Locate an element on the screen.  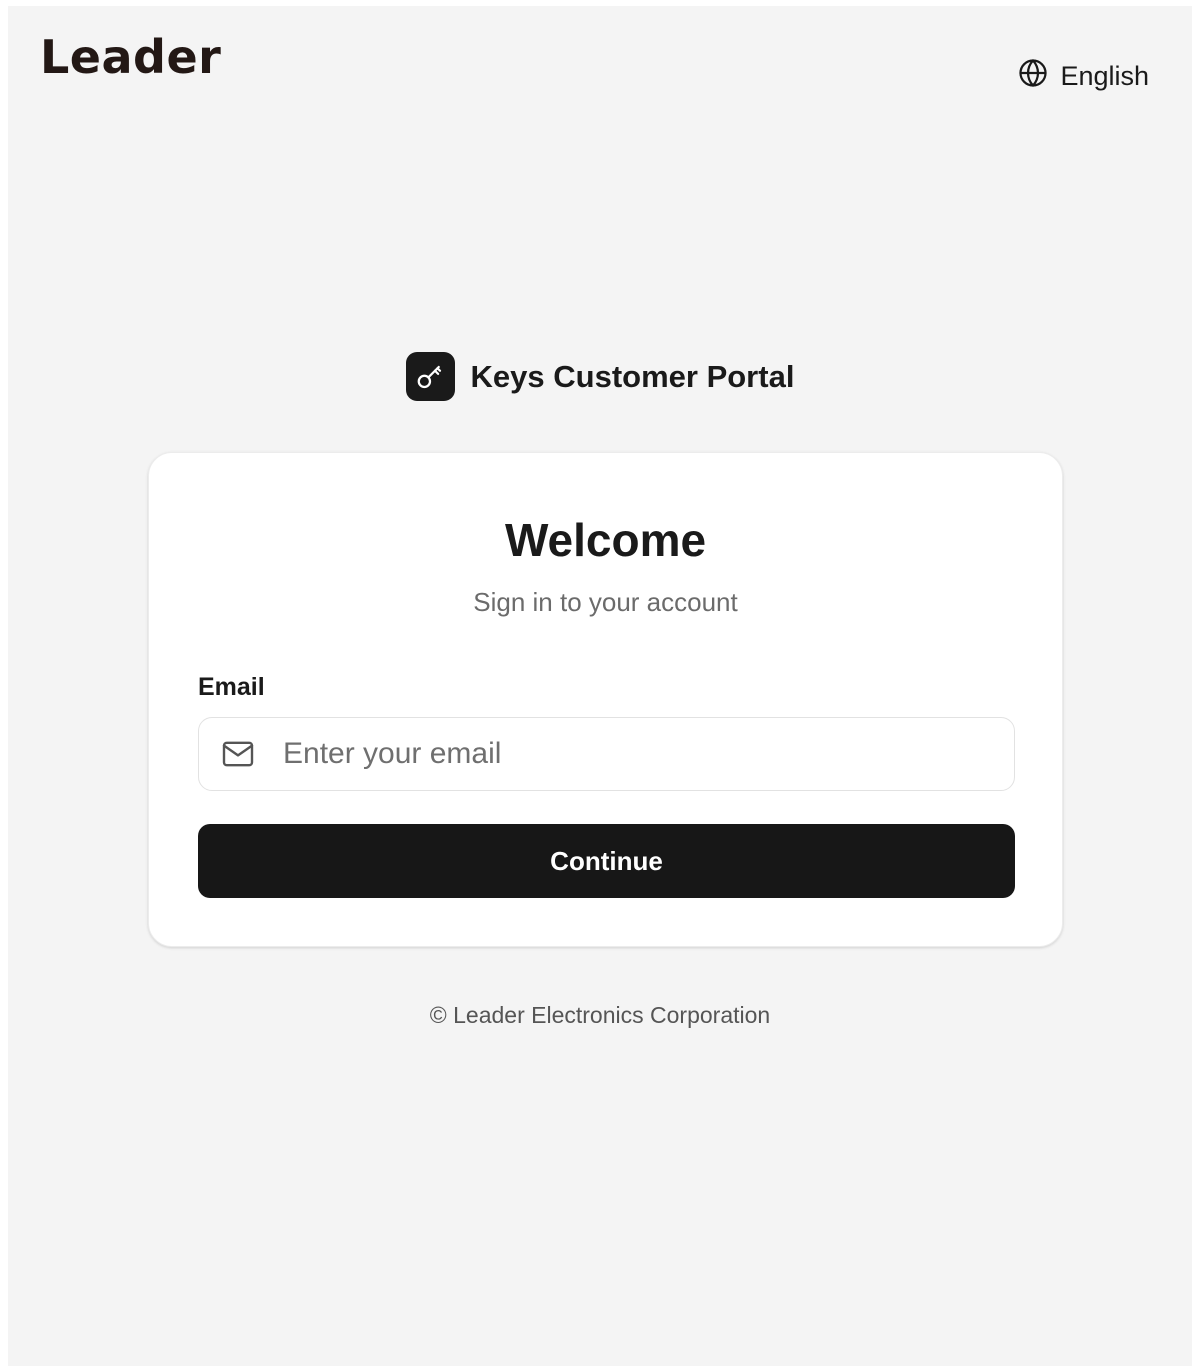
language-selector: English is located at coordinates (1083, 76).